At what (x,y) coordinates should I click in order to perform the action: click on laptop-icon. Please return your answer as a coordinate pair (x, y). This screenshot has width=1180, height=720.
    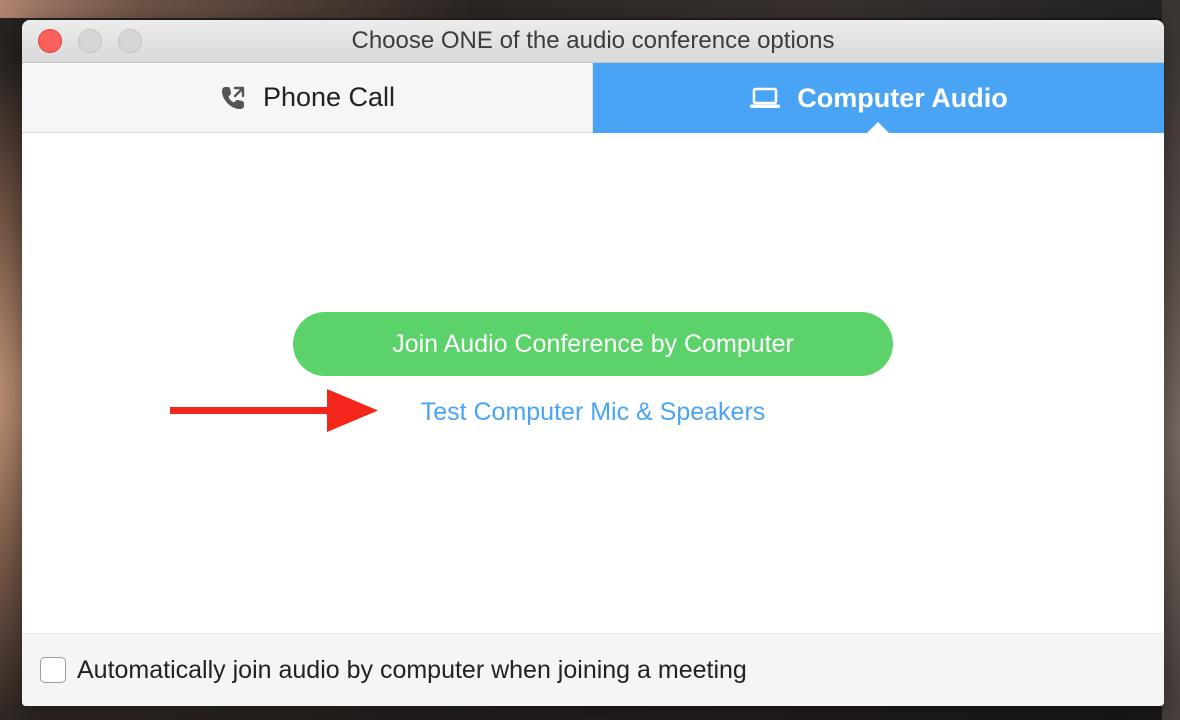
    Looking at the image, I should click on (765, 98).